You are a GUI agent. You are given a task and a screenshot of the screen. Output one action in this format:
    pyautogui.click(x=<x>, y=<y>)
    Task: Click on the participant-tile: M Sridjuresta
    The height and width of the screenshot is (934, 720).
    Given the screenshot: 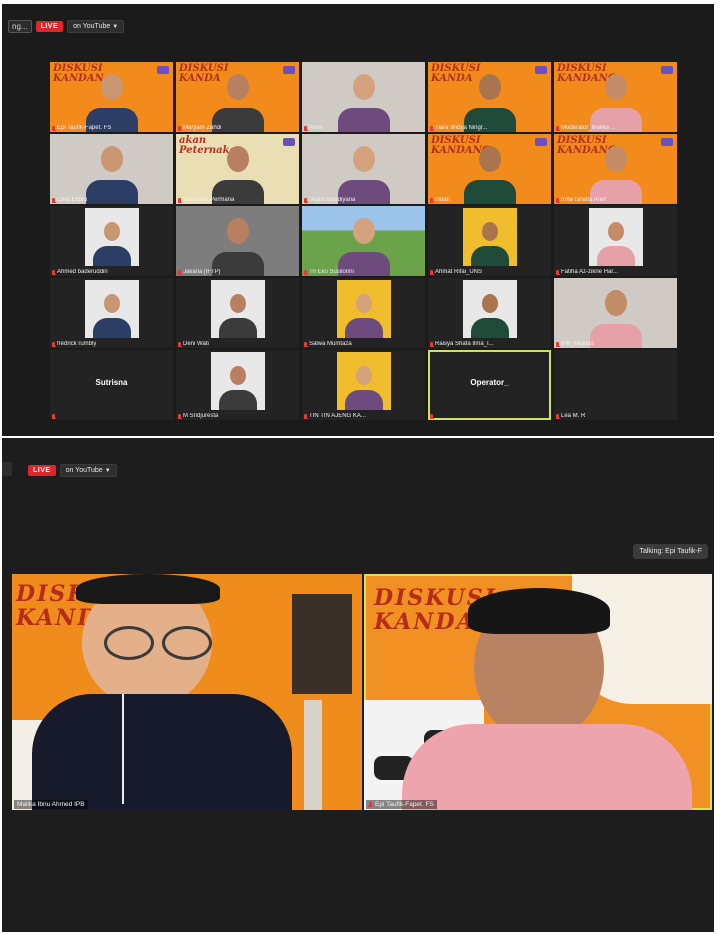 What is the action you would take?
    pyautogui.click(x=237, y=385)
    